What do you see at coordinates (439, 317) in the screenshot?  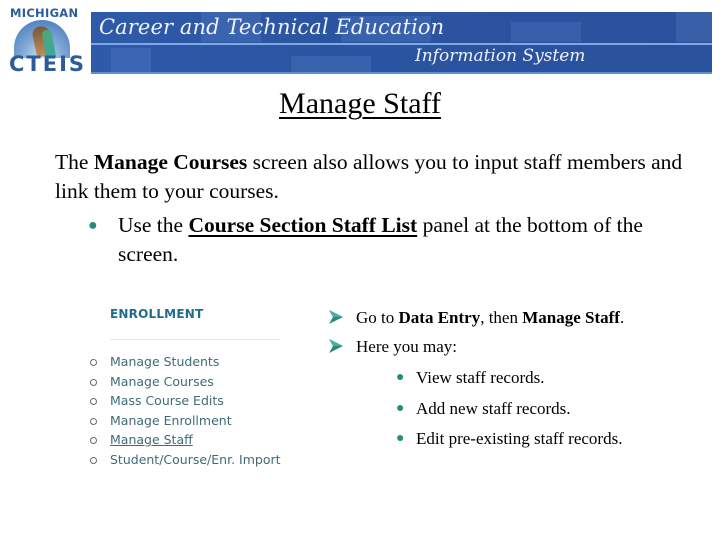 I see `step1-data-entry: Data Entry` at bounding box center [439, 317].